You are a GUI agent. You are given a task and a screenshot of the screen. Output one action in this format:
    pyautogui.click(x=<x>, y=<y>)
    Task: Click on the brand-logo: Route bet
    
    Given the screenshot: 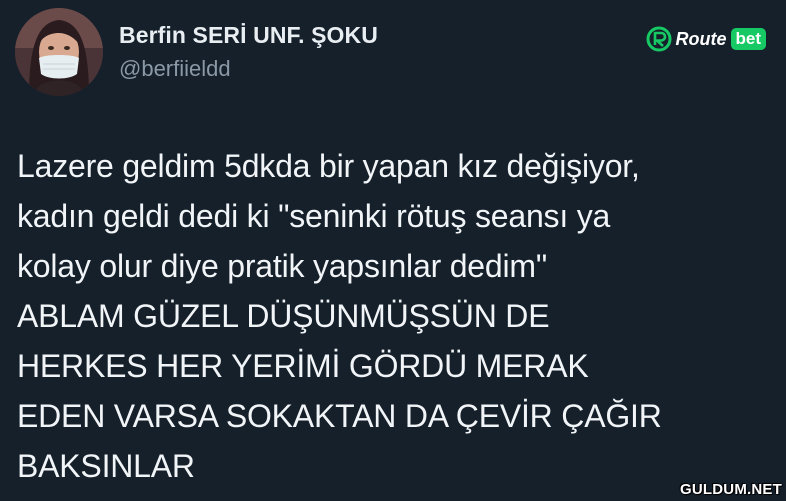 What is the action you would take?
    pyautogui.click(x=706, y=39)
    